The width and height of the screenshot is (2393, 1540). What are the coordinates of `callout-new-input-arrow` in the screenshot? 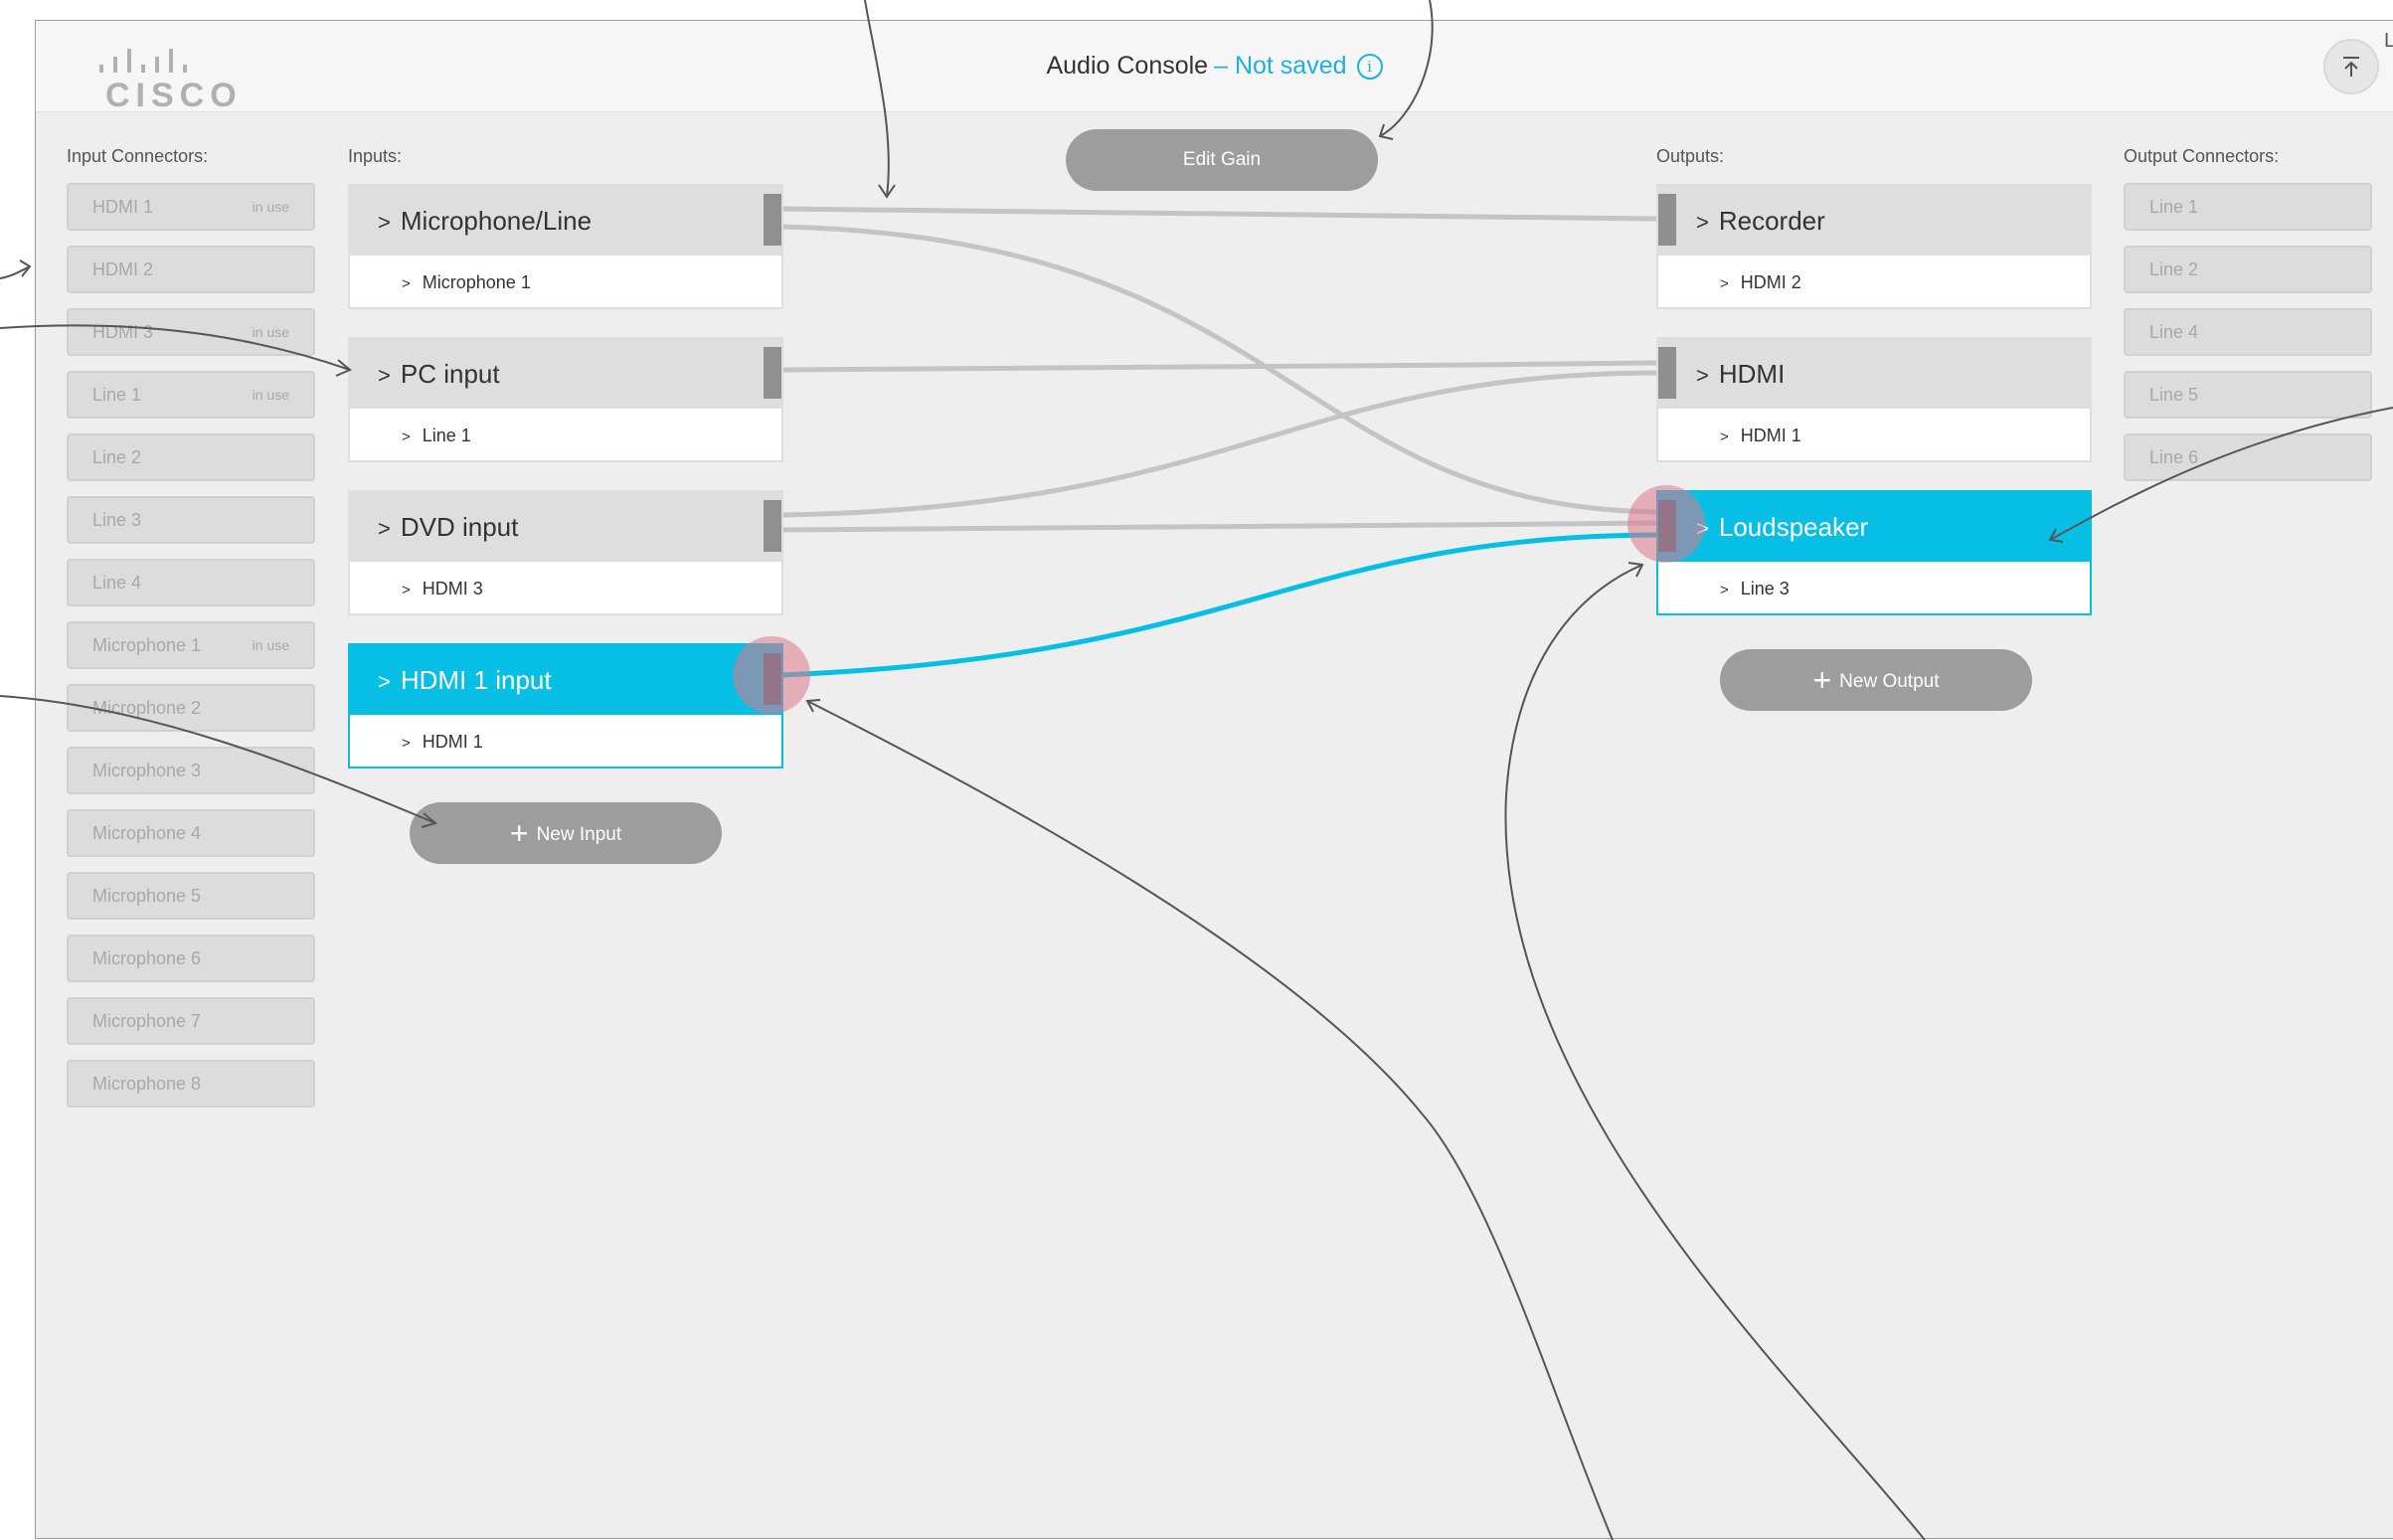 It's located at (218, 759).